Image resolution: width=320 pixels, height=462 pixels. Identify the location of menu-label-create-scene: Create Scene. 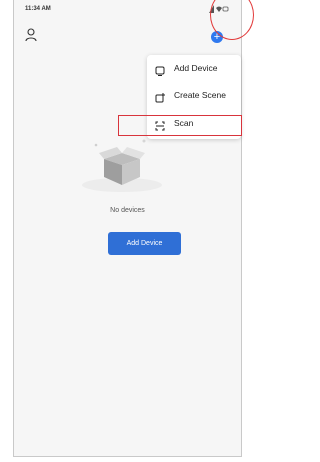
(200, 95).